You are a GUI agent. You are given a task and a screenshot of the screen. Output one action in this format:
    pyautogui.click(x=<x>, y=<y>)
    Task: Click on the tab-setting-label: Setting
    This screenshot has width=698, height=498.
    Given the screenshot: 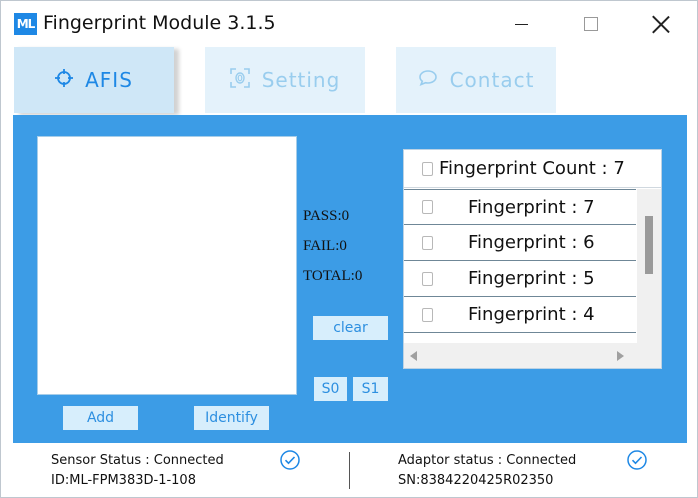 What is the action you would take?
    pyautogui.click(x=301, y=80)
    